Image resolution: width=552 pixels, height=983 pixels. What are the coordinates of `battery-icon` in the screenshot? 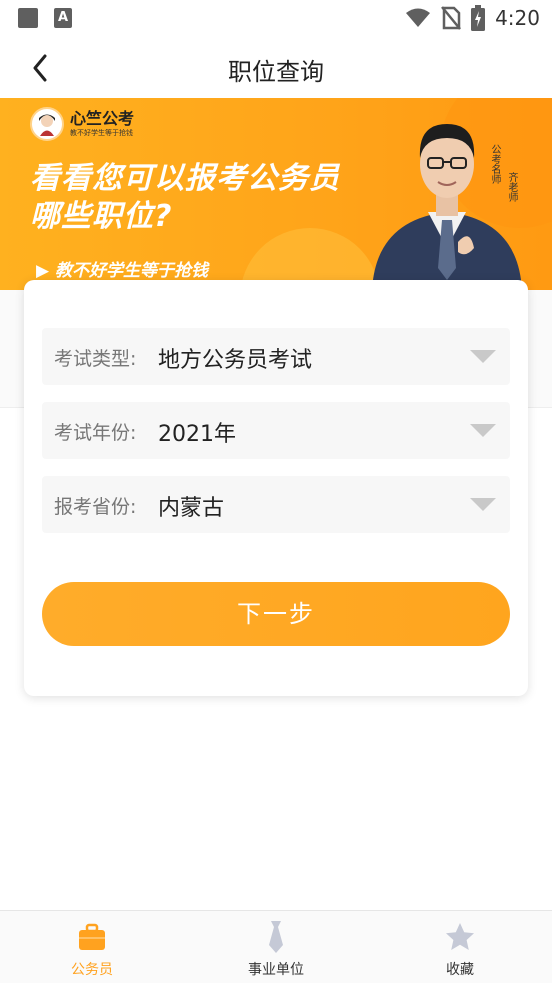 It's located at (478, 18).